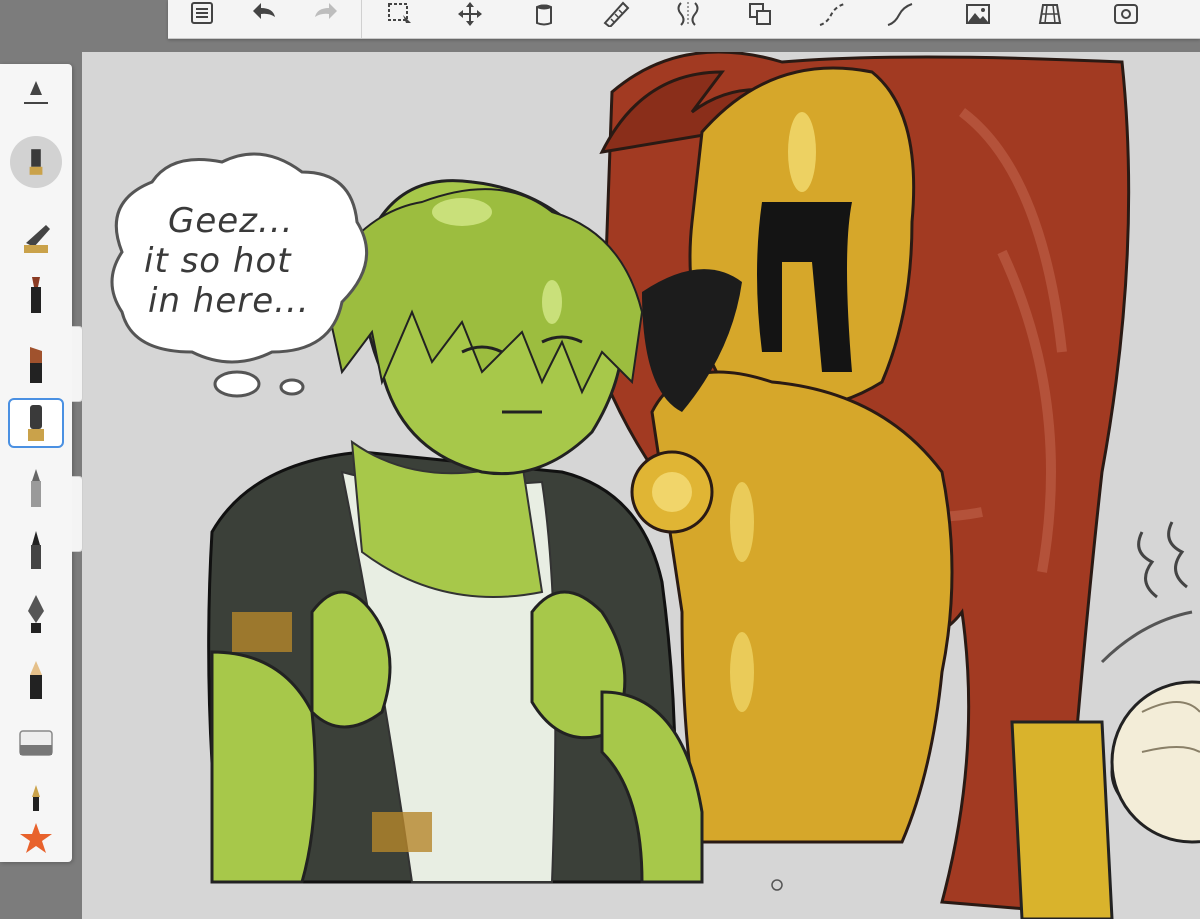 The height and width of the screenshot is (919, 1200). Describe the element at coordinates (470, 14) in the screenshot. I see `transform-icon` at that location.